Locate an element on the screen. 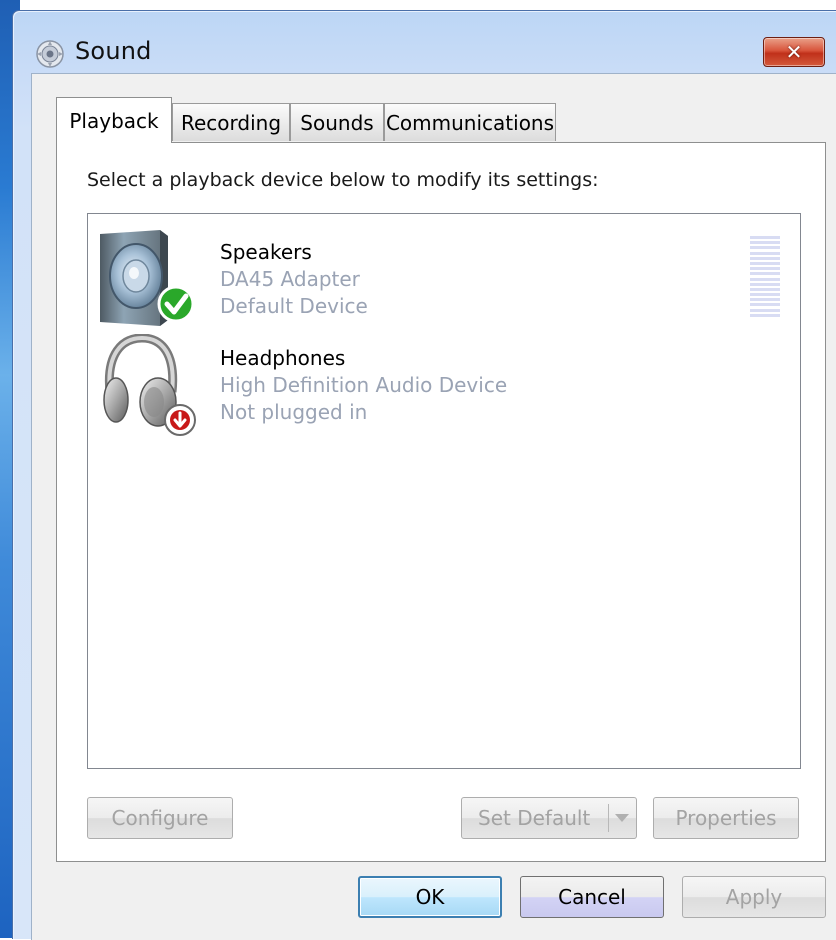 This screenshot has height=940, width=836. cancel-button: Cancel is located at coordinates (592, 897).